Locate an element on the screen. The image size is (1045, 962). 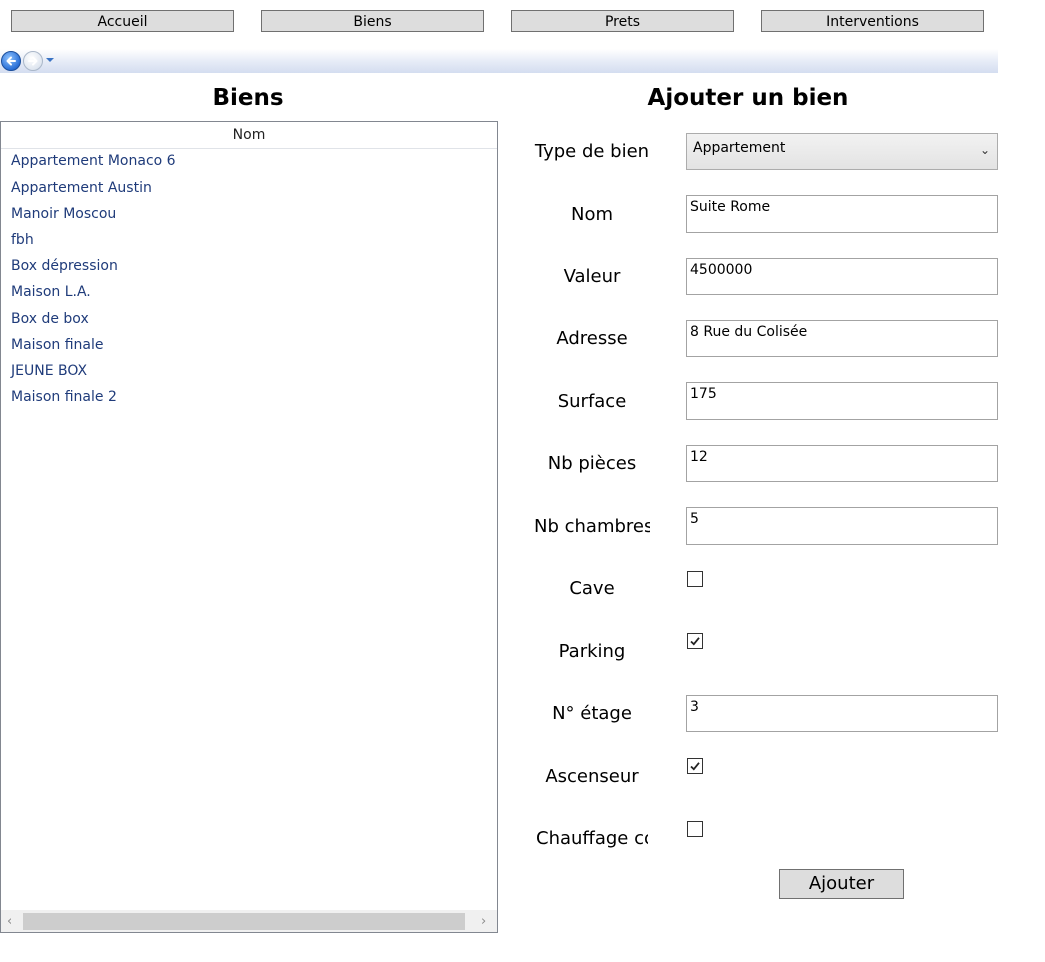
parking-checkbox is located at coordinates (695, 641).